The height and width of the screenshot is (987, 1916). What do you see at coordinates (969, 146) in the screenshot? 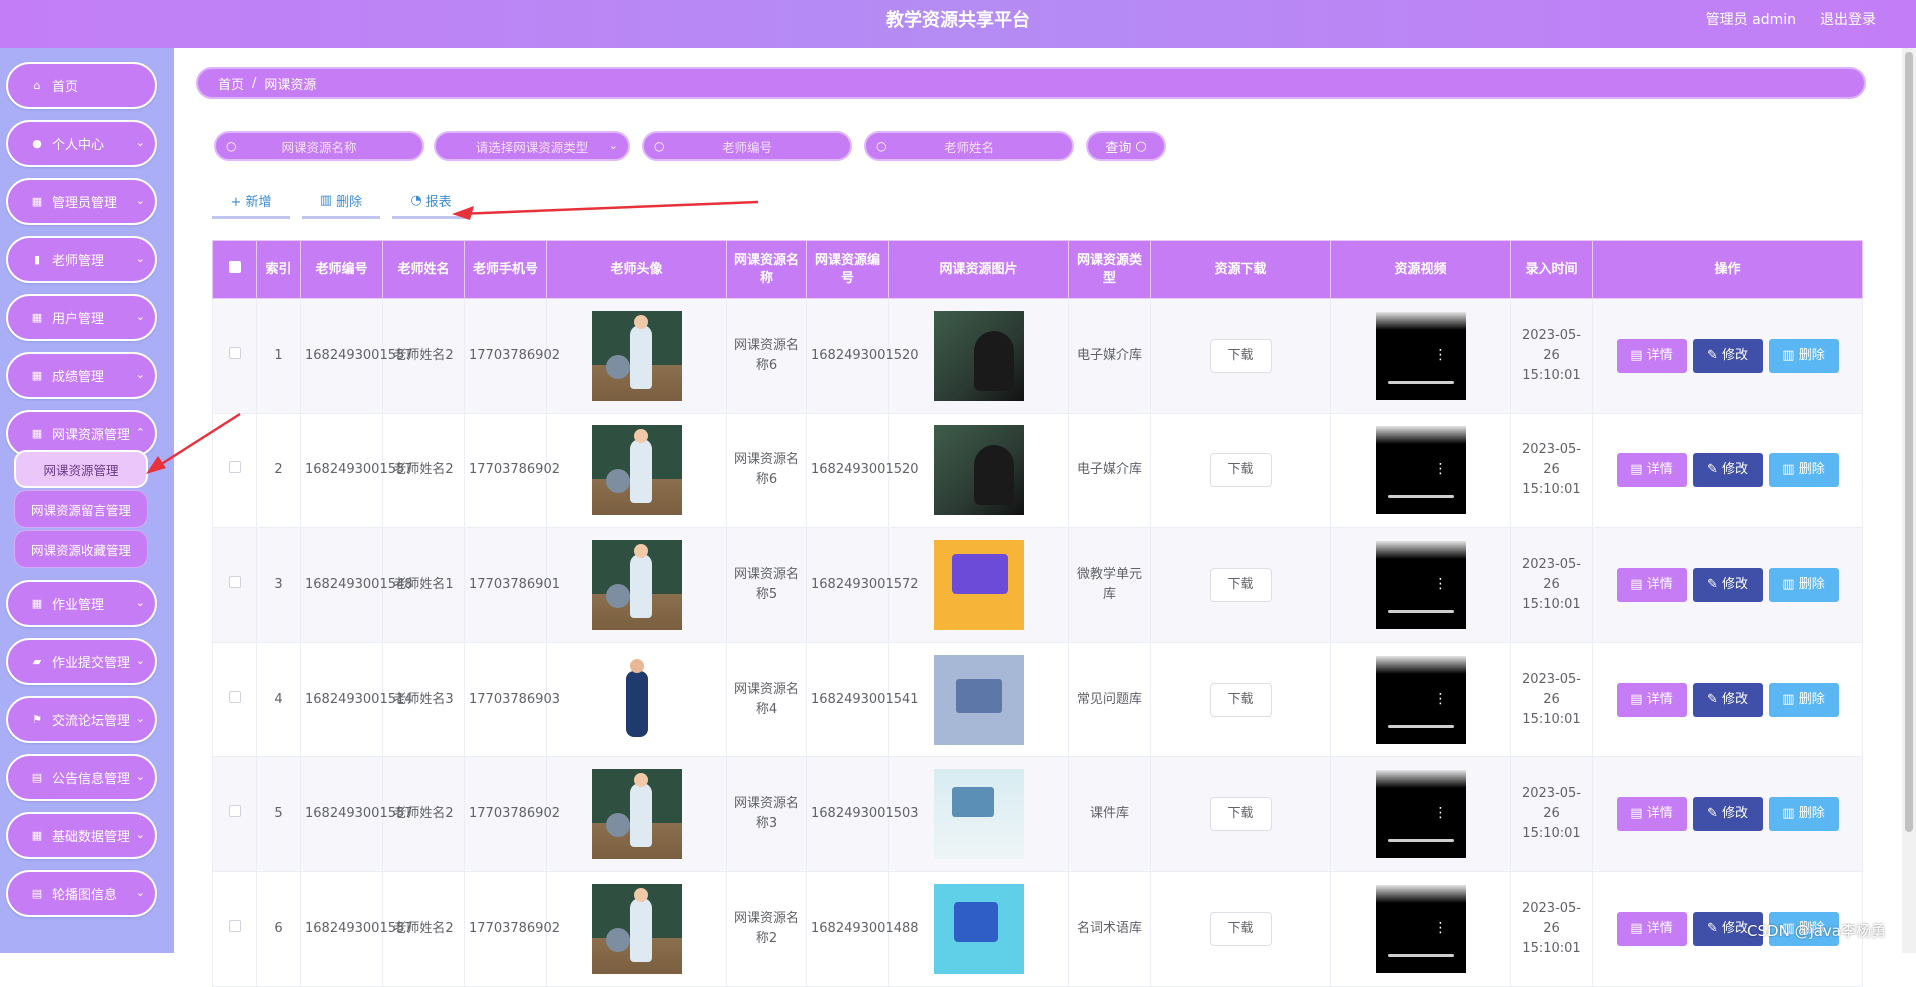
I see `teacher-name-input: ○ 老师姓名` at bounding box center [969, 146].